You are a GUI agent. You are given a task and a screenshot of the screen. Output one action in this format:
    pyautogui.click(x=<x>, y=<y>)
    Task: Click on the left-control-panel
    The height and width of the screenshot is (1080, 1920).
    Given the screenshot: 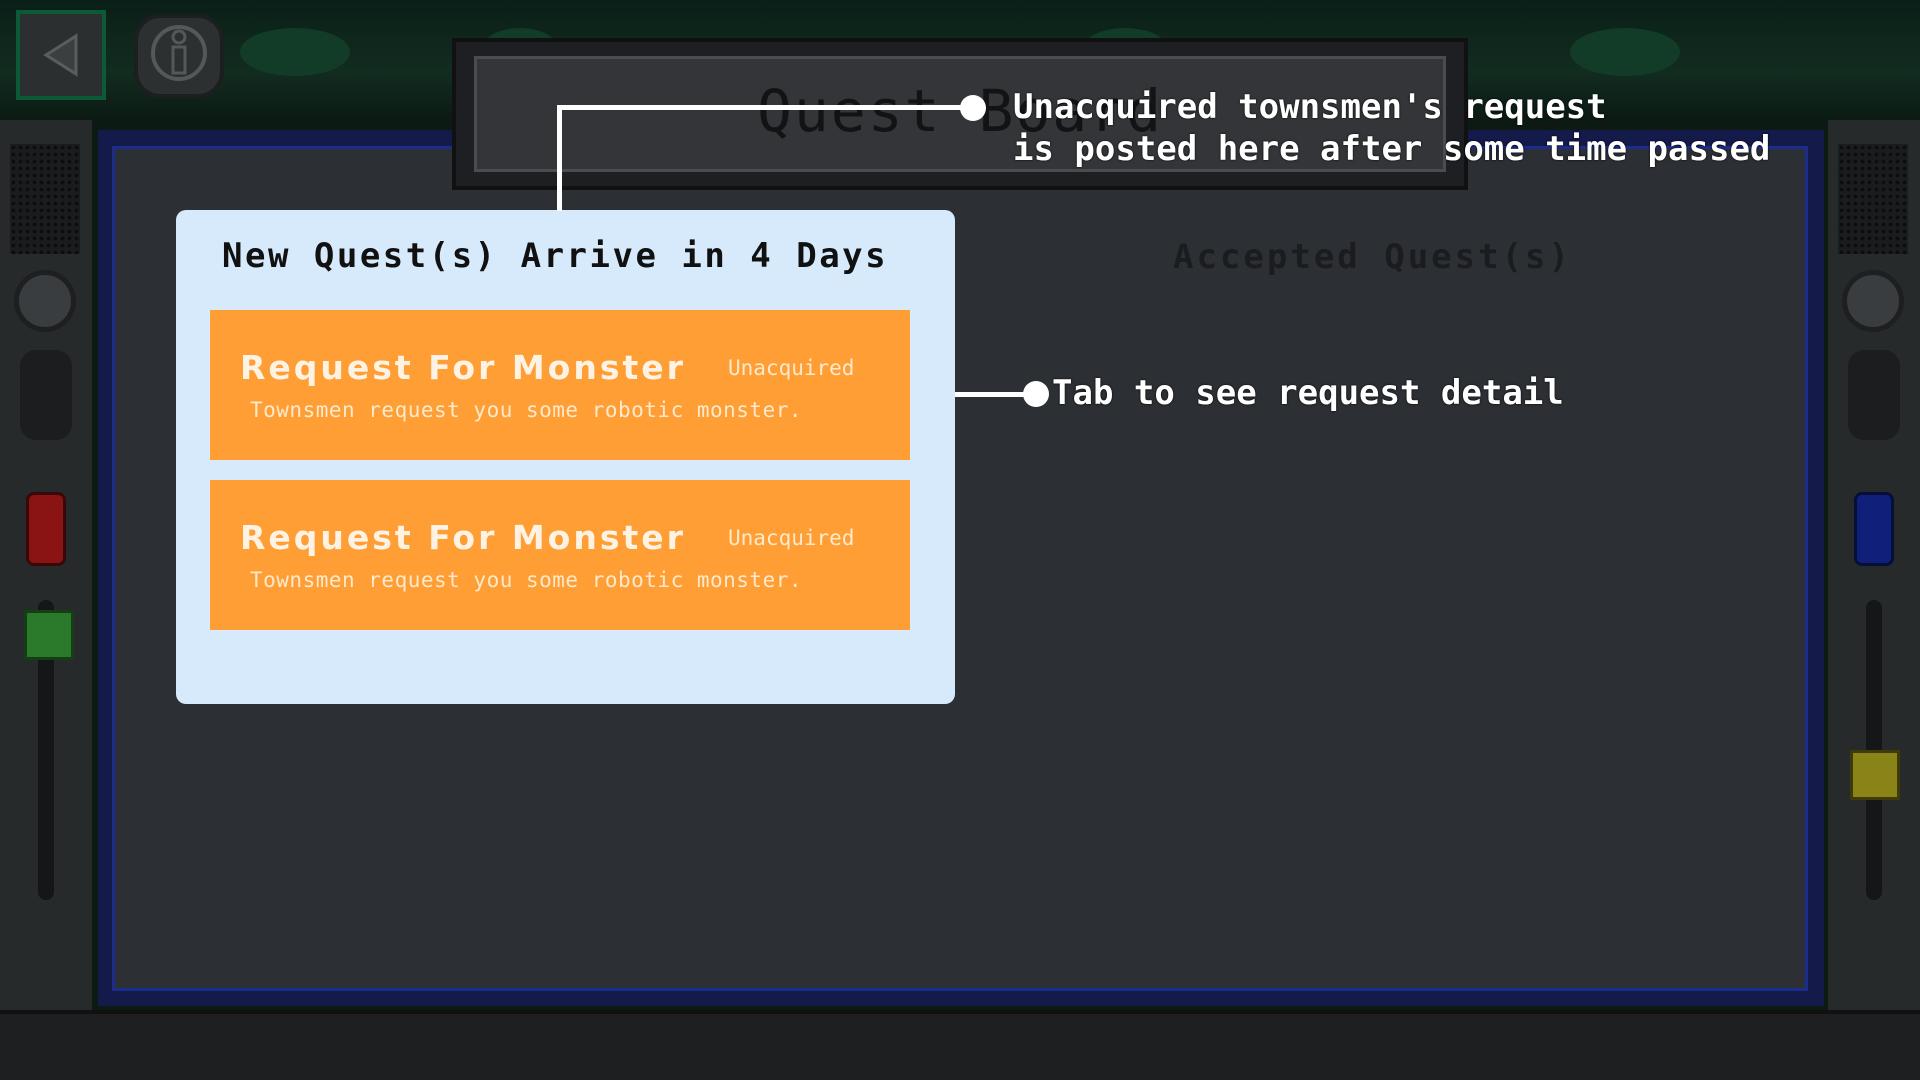 What is the action you would take?
    pyautogui.click(x=46, y=565)
    